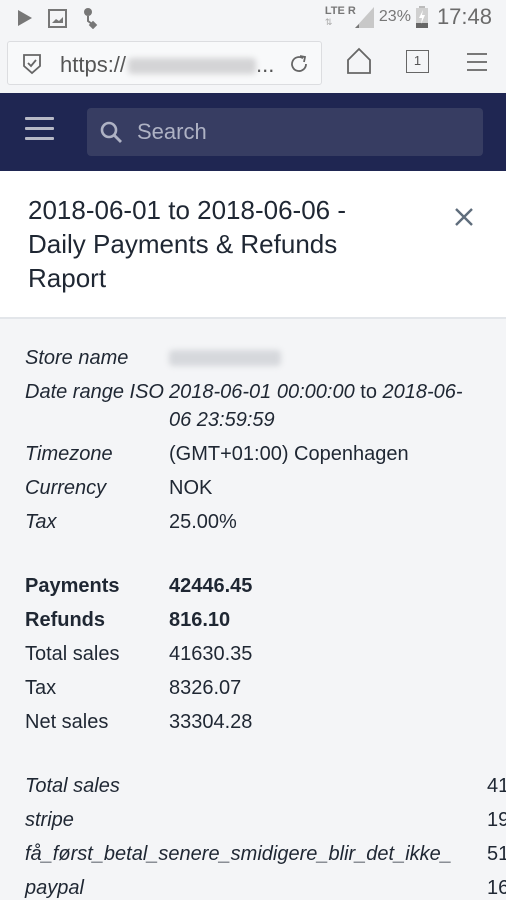  I want to click on app-header, so click(253, 132).